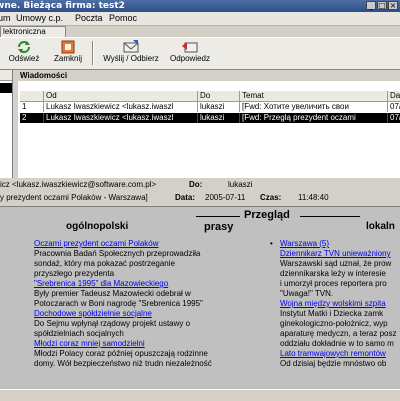 The height and width of the screenshot is (401, 400). I want to click on refresh-icon, so click(24, 47).